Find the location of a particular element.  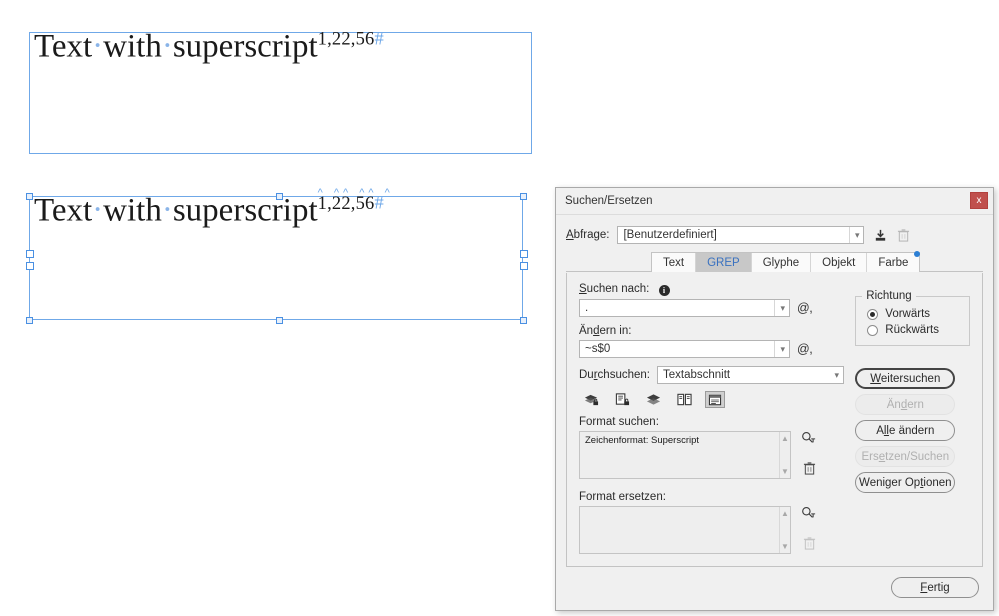

text-frame-left-middle-handle is located at coordinates (30, 266).